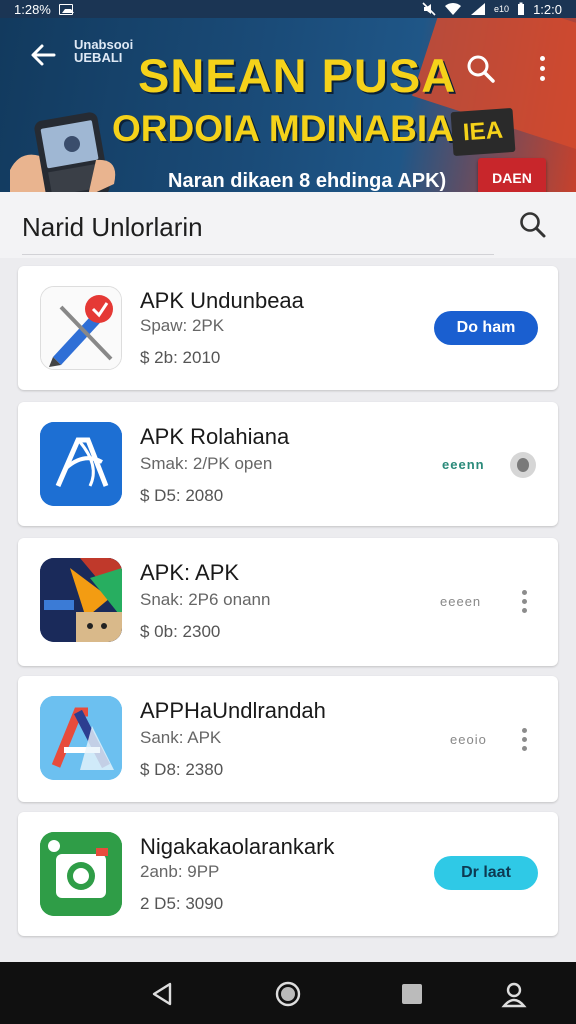  I want to click on back-arrow-icon, so click(43, 55).